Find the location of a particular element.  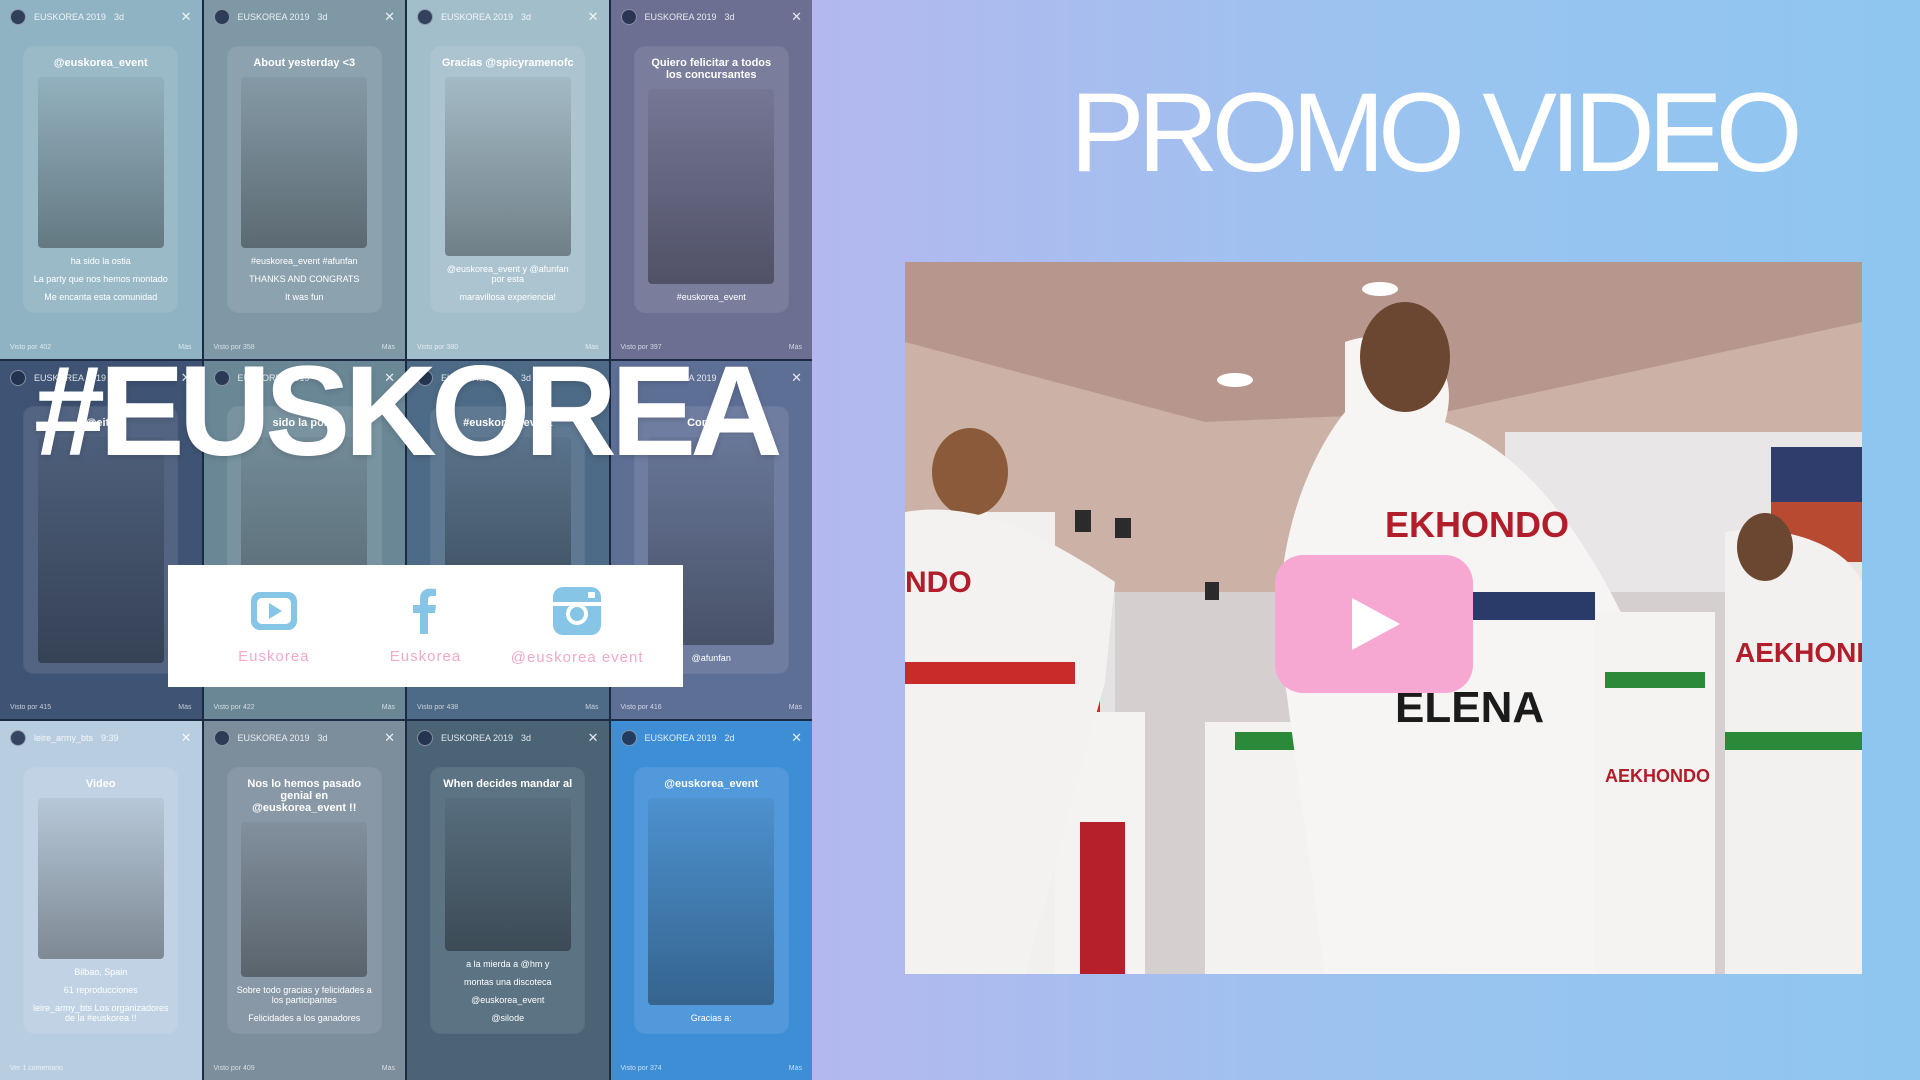

story-views: Visto por 438 is located at coordinates (438, 708).